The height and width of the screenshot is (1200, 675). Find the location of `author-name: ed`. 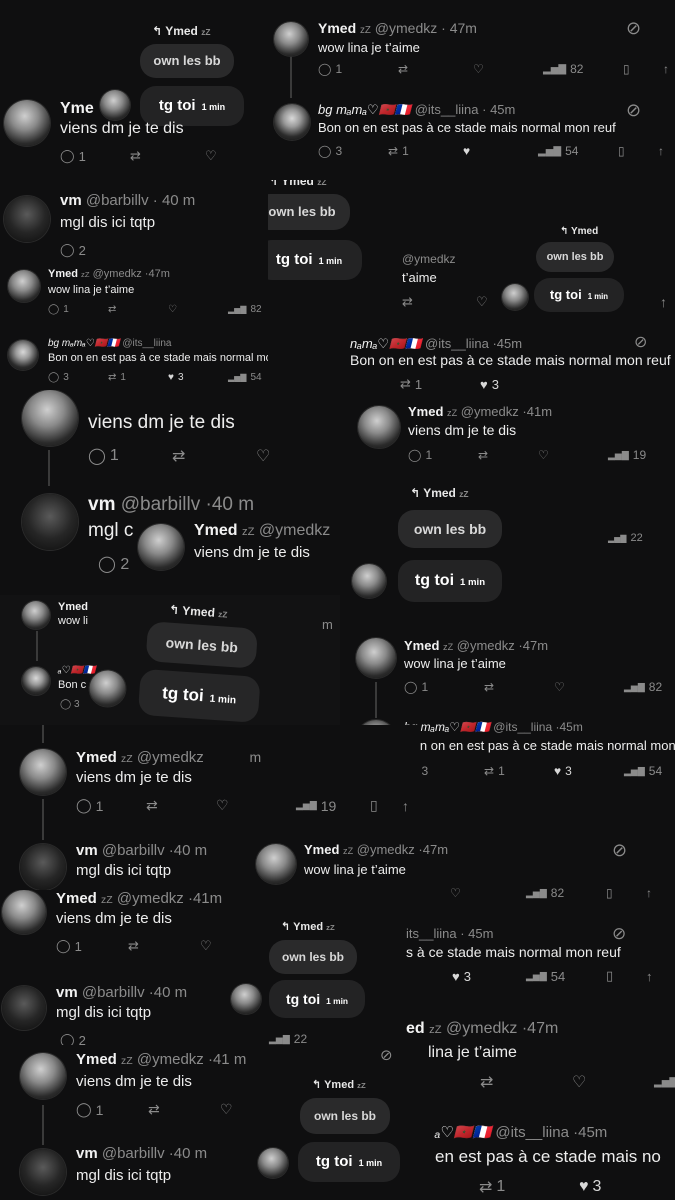

author-name: ed is located at coordinates (415, 1028).